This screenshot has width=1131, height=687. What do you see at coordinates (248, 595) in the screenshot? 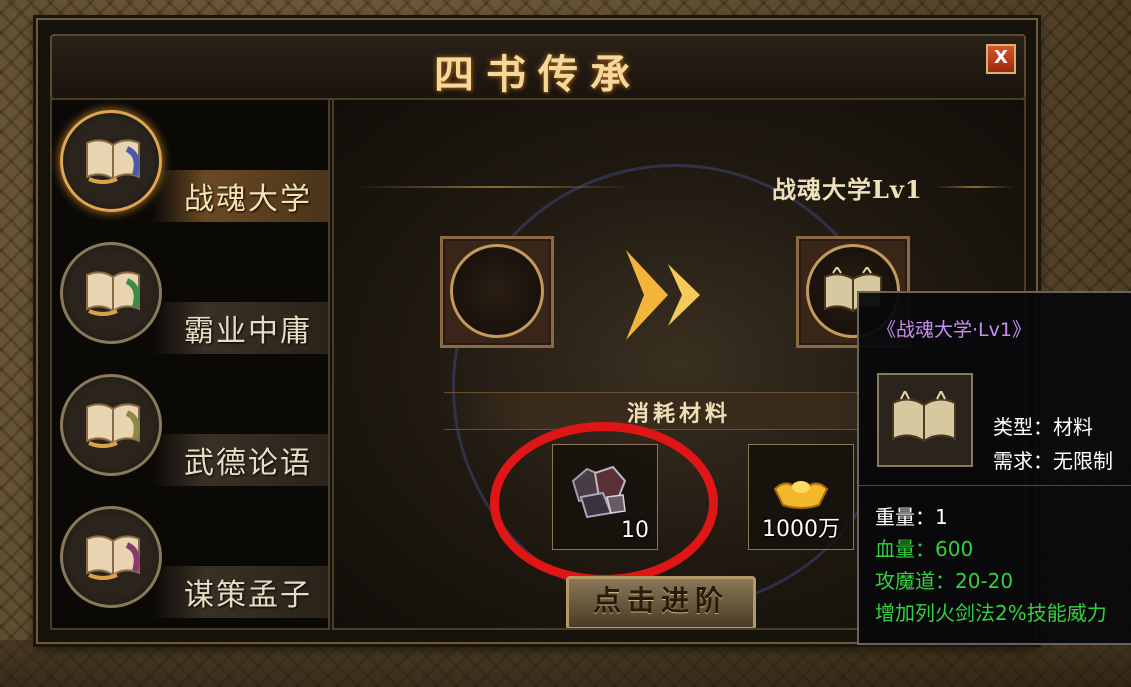
I see `sidebar-item-label: 谋策孟子` at bounding box center [248, 595].